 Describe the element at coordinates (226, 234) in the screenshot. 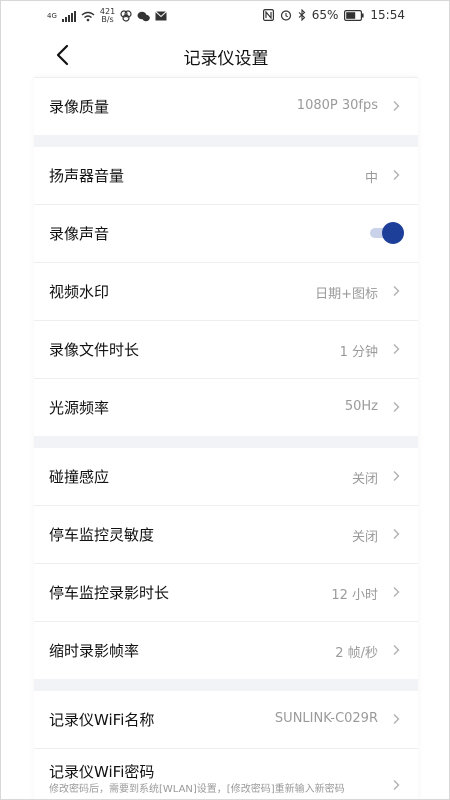

I see `setting-record-audio: 录像声音` at that location.